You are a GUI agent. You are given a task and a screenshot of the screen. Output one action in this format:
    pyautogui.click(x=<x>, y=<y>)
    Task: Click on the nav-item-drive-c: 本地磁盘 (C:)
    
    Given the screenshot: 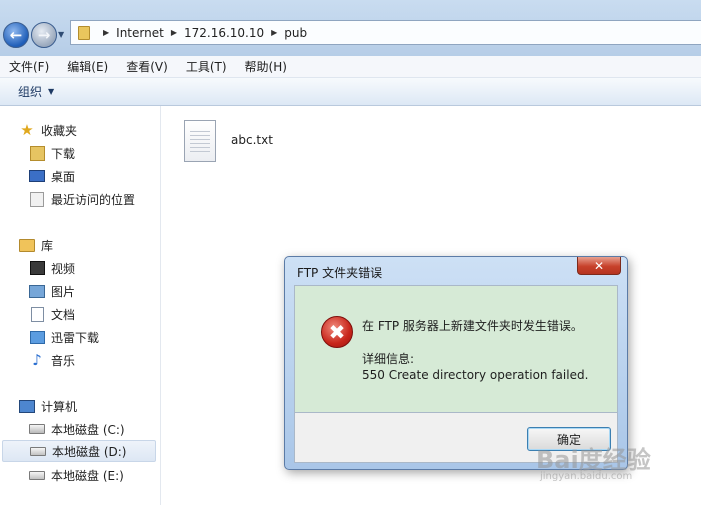 What is the action you would take?
    pyautogui.click(x=77, y=429)
    